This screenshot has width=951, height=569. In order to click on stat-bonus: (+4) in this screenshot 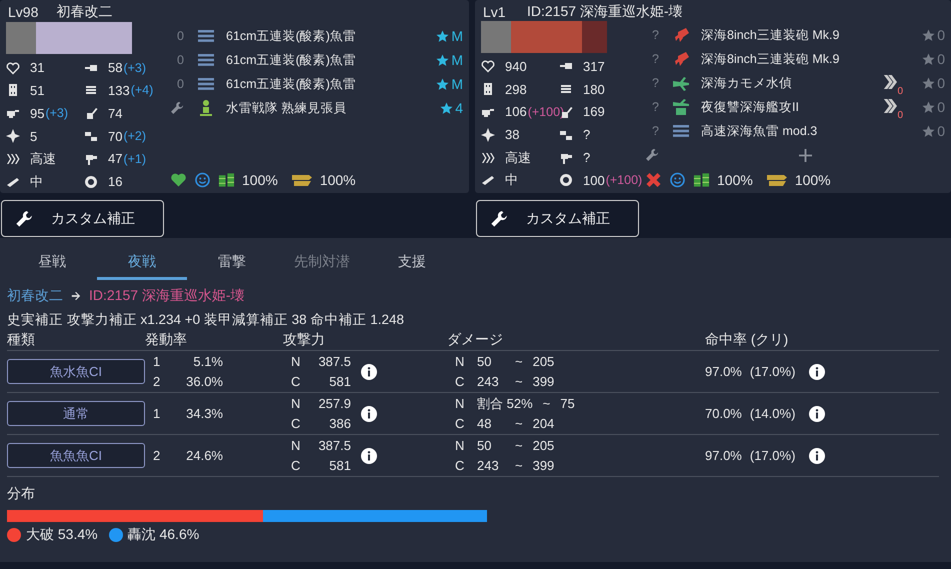, I will do `click(142, 90)`.